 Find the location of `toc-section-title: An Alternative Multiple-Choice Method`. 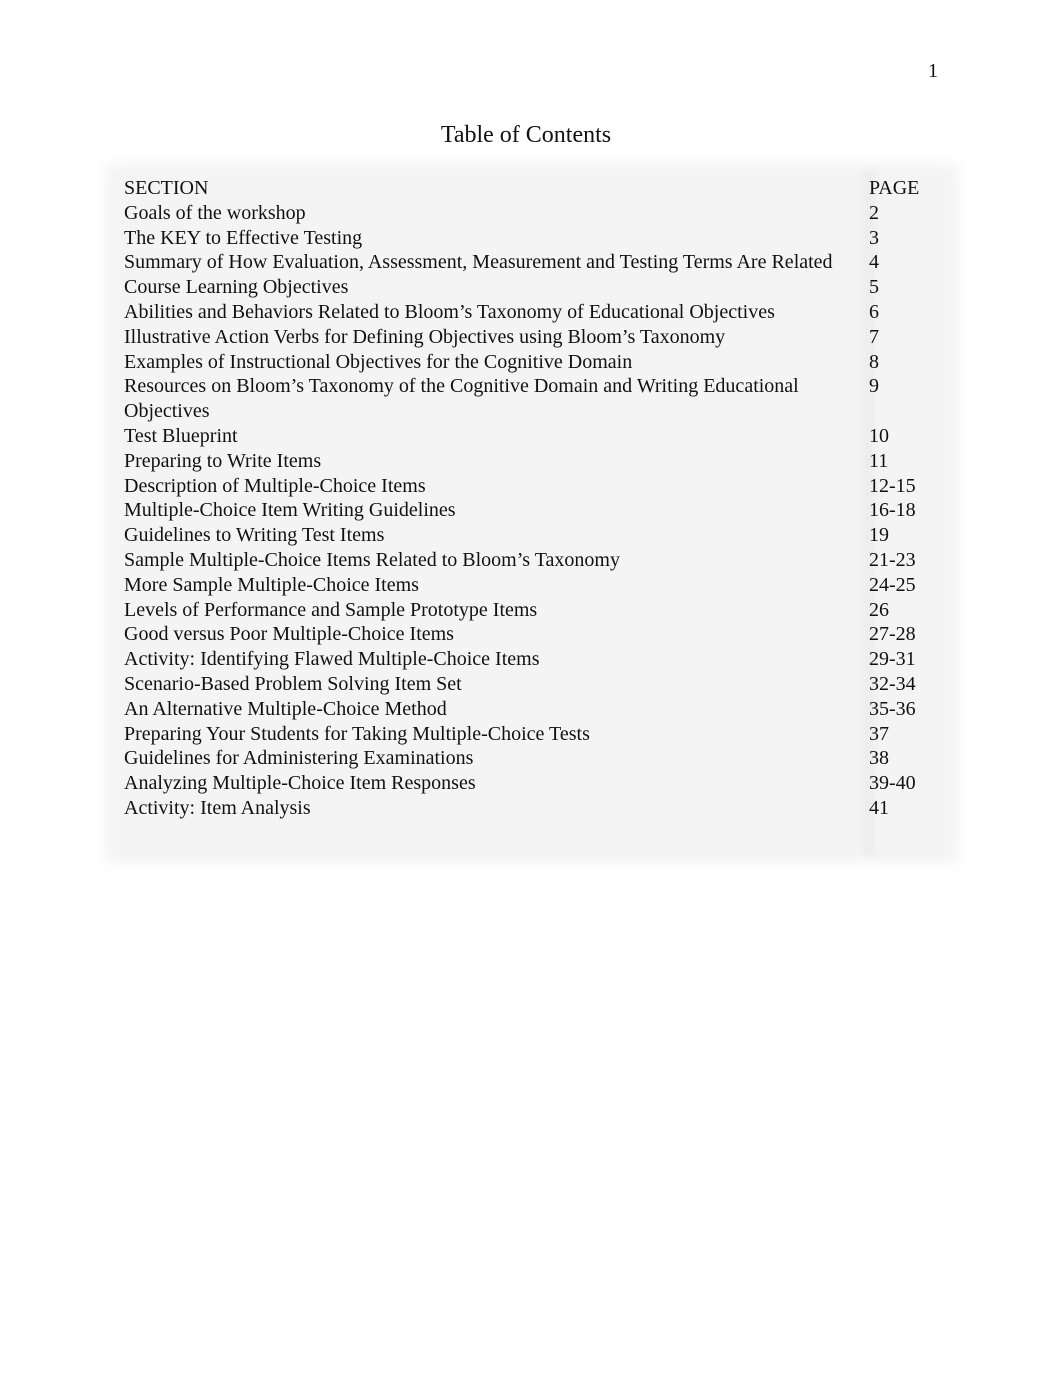

toc-section-title: An Alternative Multiple-Choice Method is located at coordinates (285, 708).